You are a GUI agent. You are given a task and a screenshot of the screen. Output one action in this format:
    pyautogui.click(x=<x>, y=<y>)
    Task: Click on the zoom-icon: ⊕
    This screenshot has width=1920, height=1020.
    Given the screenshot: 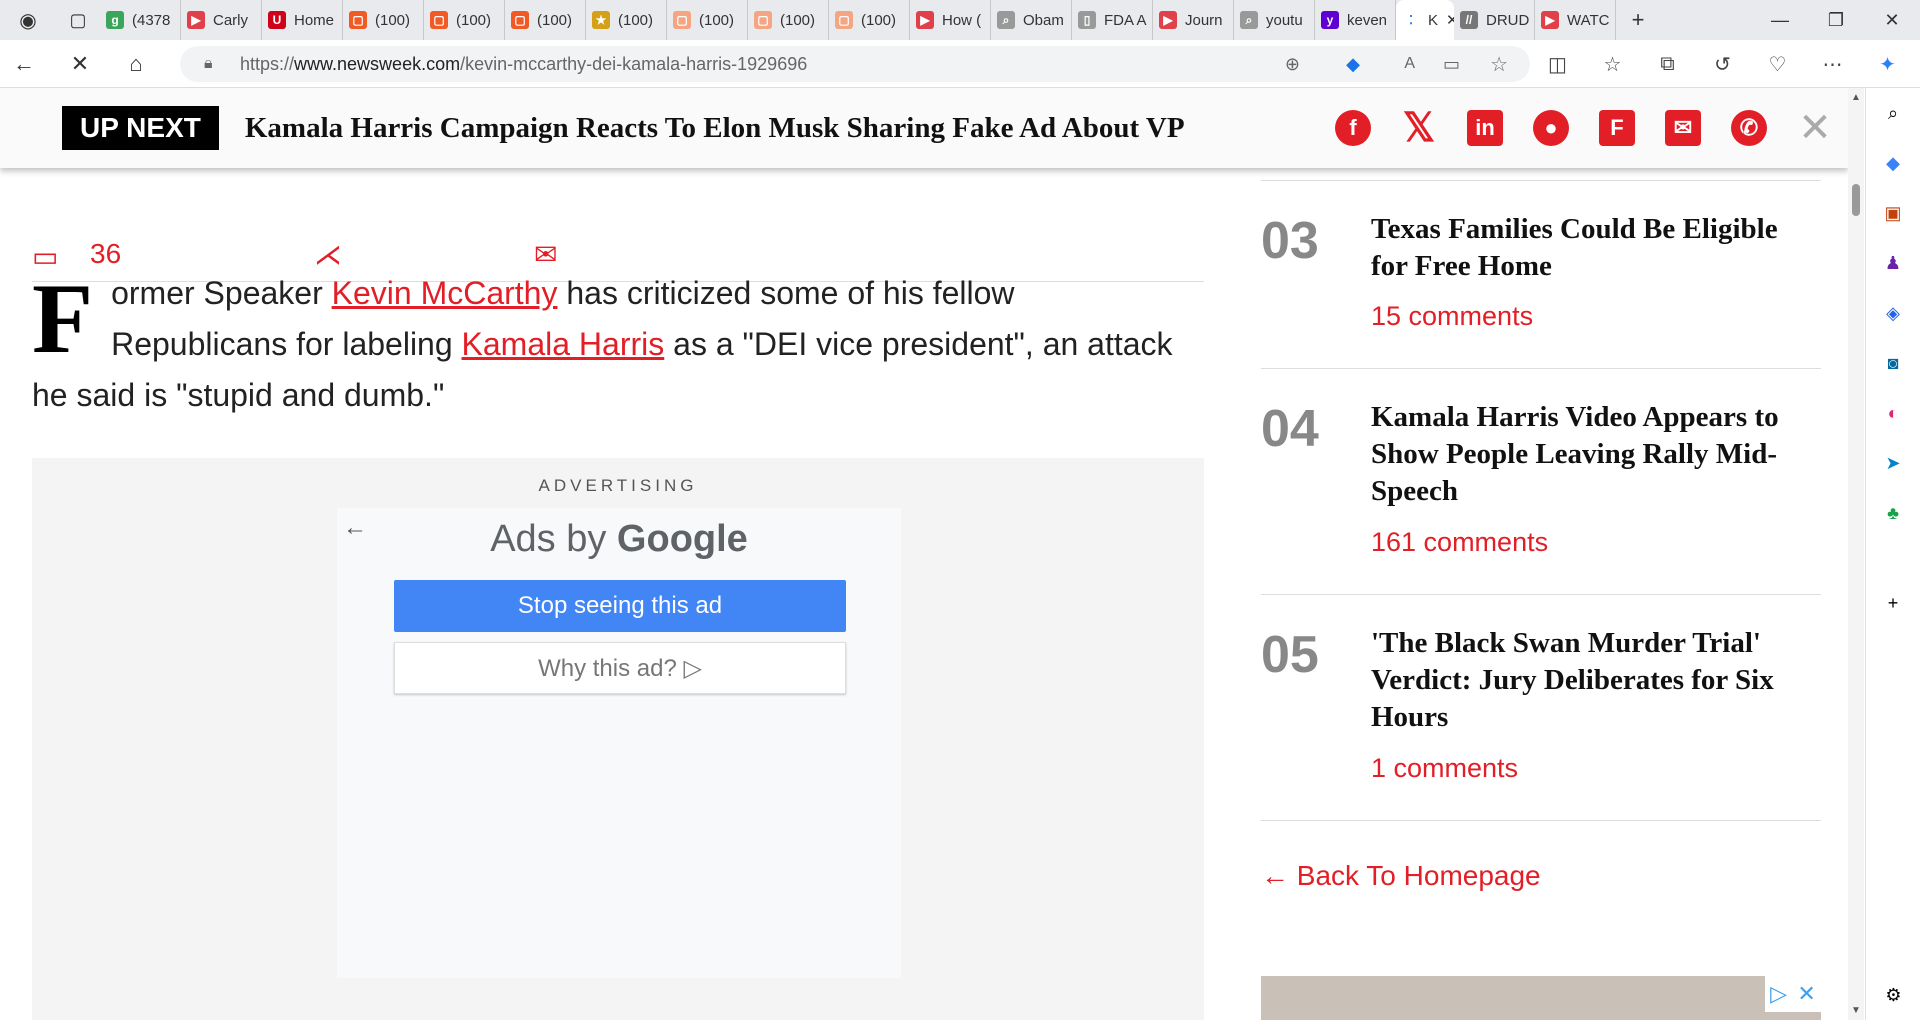 What is the action you would take?
    pyautogui.click(x=1292, y=64)
    